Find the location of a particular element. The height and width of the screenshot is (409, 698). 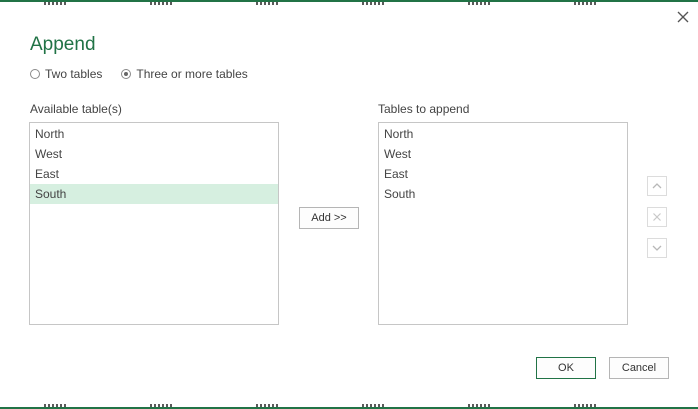

available-tables-label: Available table(s) is located at coordinates (76, 109).